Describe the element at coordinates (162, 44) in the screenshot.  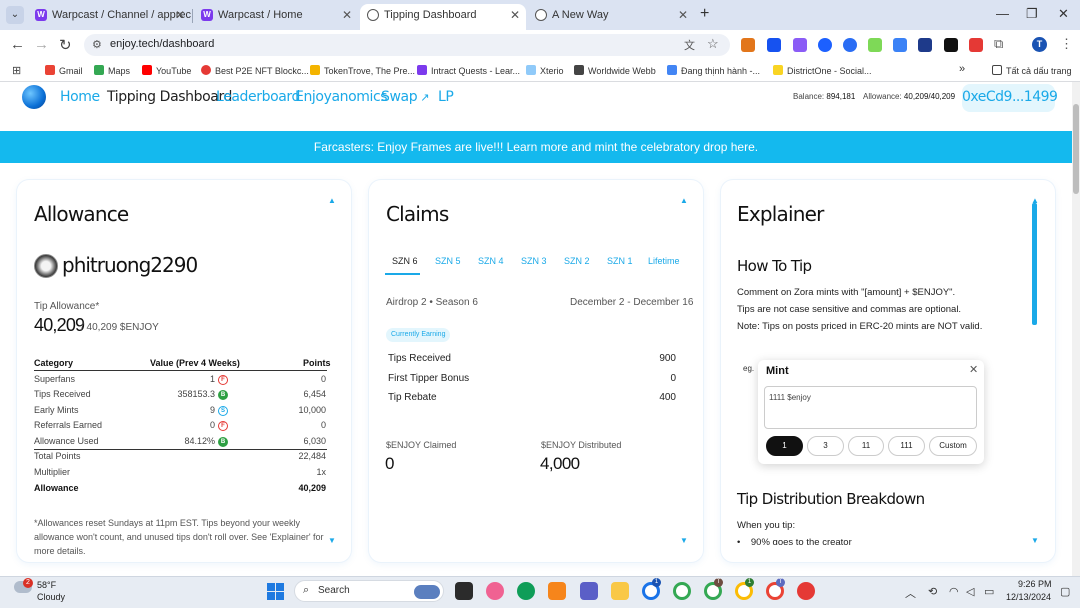
I see `url-text: enjoy.tech/dashboard` at that location.